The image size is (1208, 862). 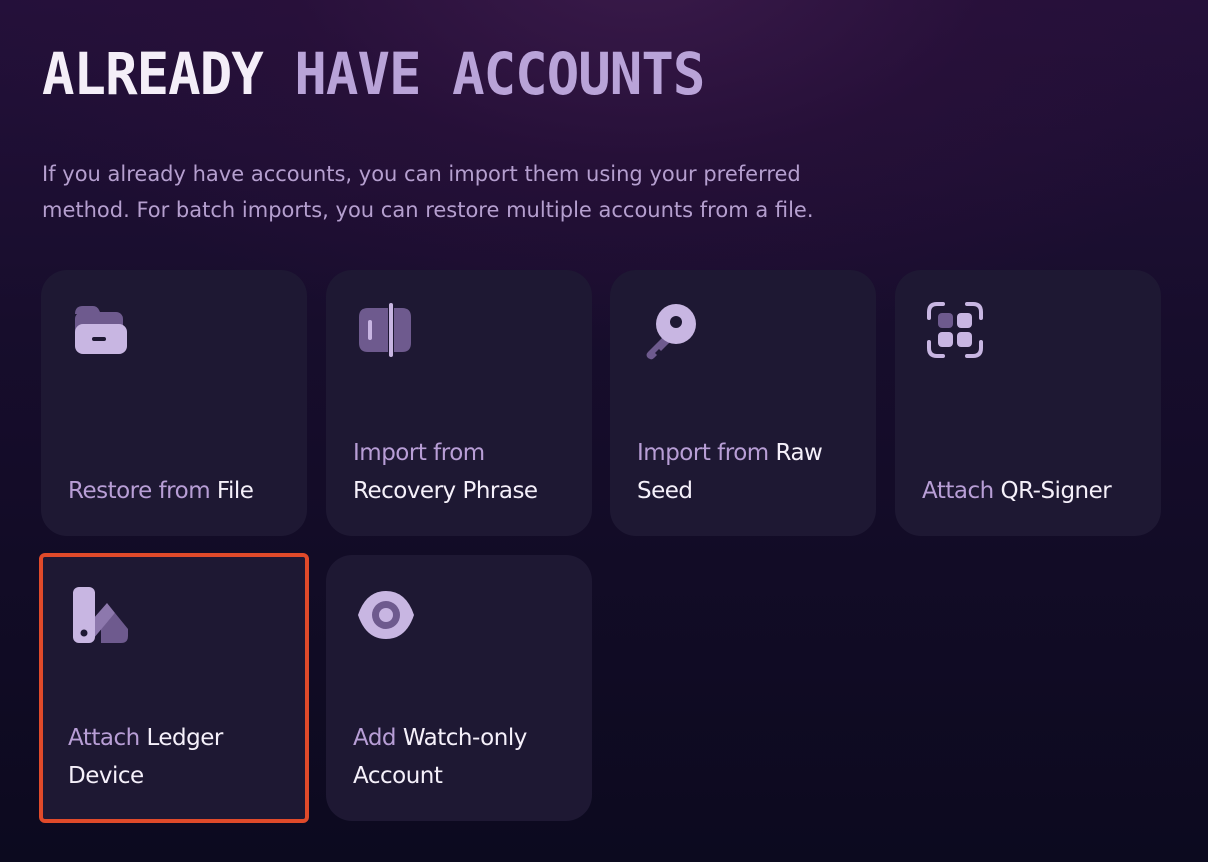 What do you see at coordinates (730, 472) in the screenshot?
I see `import-raw-seed-label: Import from Raw Seed` at bounding box center [730, 472].